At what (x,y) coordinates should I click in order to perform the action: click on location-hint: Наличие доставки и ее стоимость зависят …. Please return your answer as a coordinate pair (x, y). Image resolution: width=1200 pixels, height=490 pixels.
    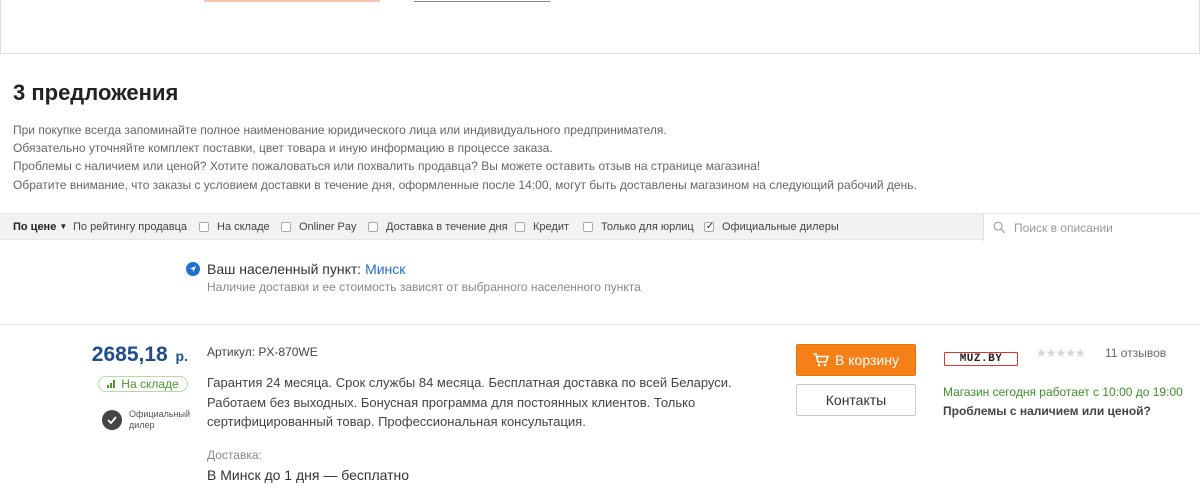
    Looking at the image, I should click on (424, 287).